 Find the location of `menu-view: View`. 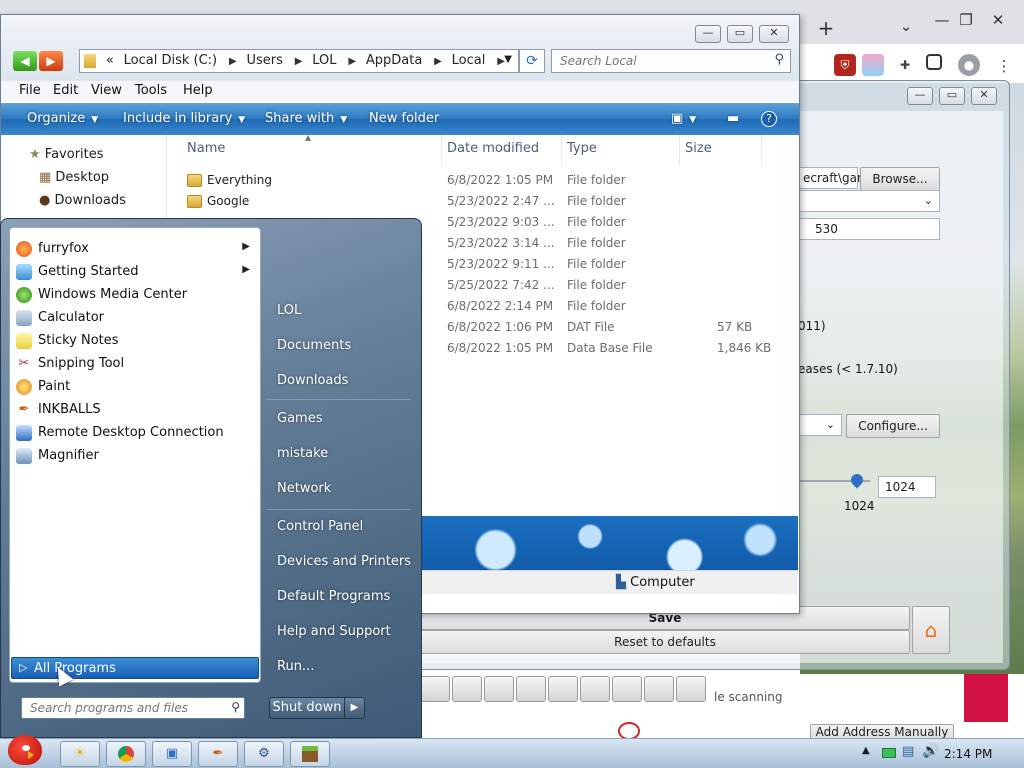

menu-view: View is located at coordinates (106, 90).